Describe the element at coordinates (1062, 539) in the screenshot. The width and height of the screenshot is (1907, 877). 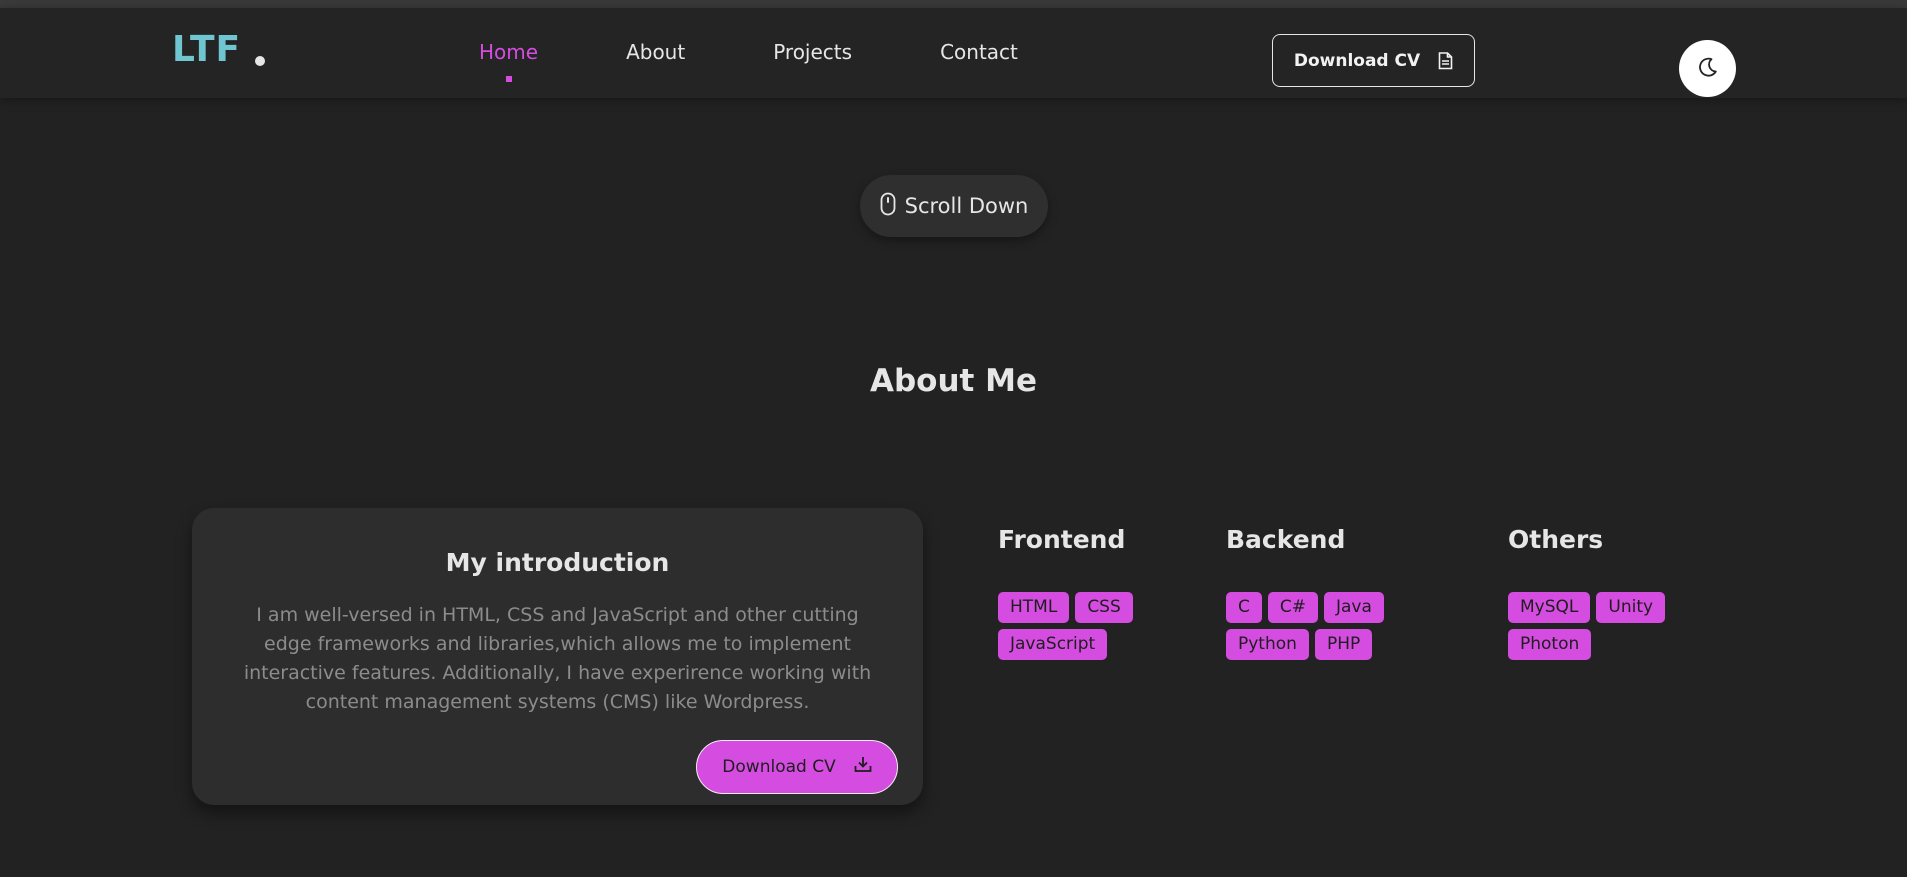
I see `skills-frontend-title: Frontend` at that location.